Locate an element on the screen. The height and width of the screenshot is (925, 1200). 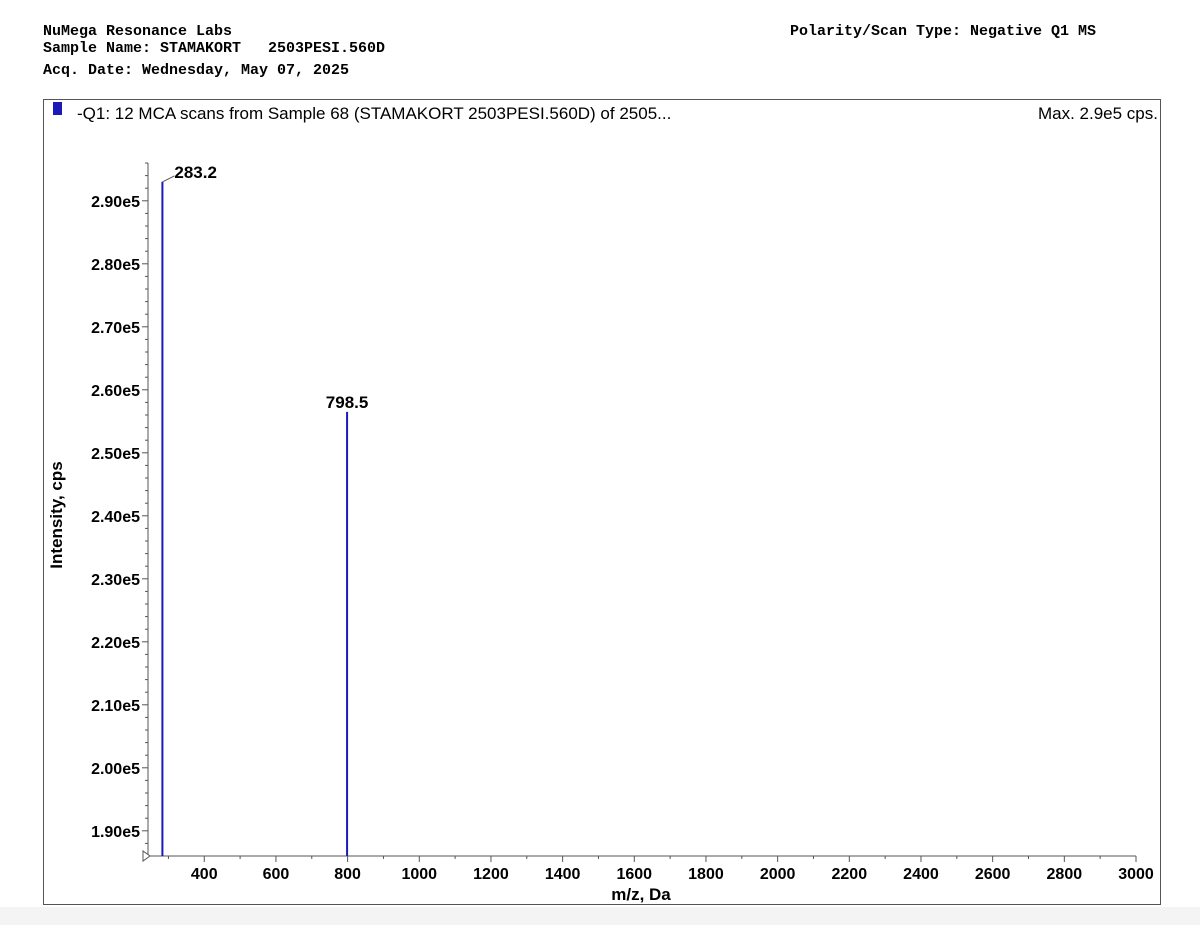
axis-origin-marker is located at coordinates (146, 856).